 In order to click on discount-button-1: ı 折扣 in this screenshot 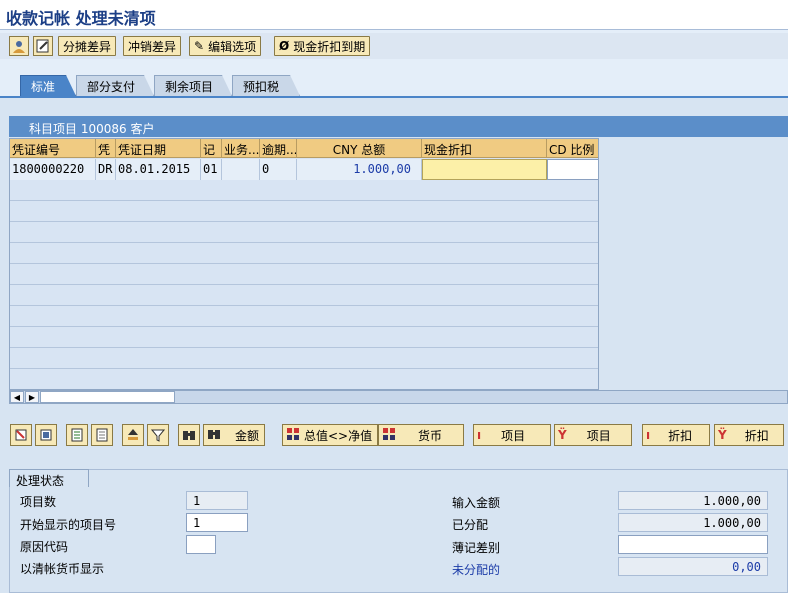, I will do `click(676, 435)`.